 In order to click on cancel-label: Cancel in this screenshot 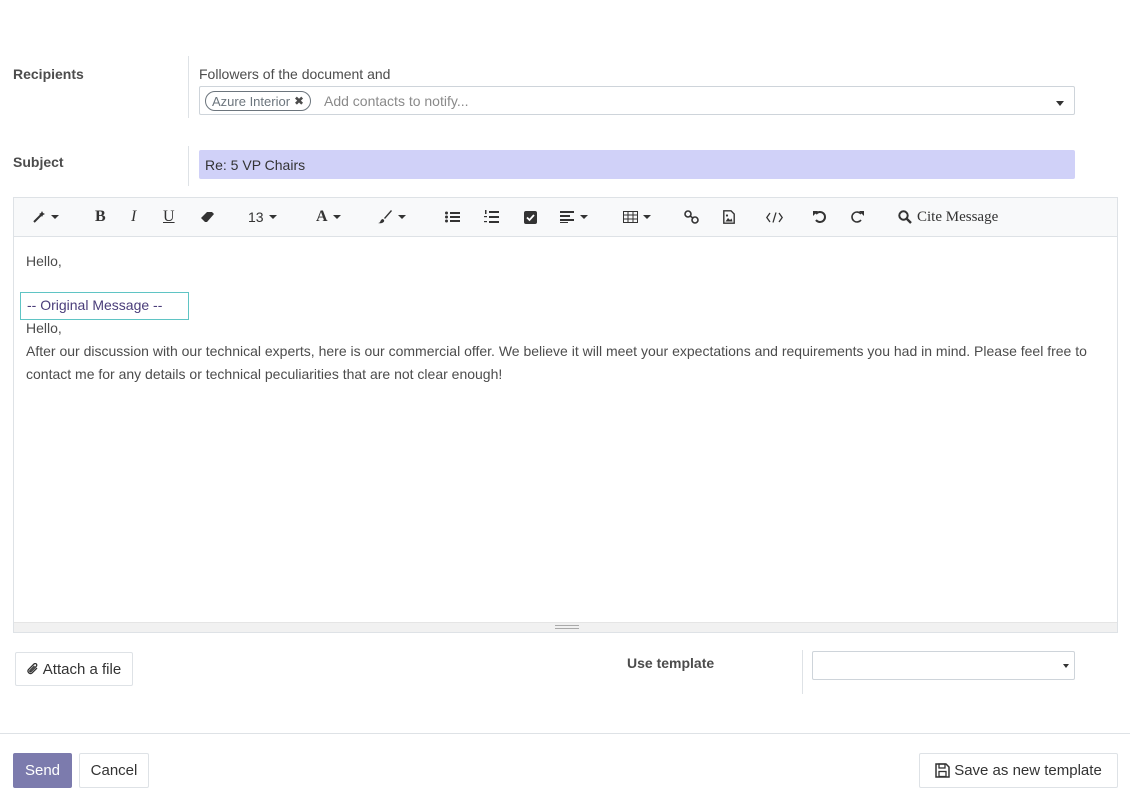, I will do `click(114, 770)`.